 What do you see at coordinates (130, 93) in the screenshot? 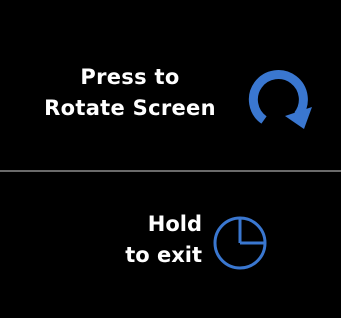
I see `rotate-screen-label: Press to Rotate Screen` at bounding box center [130, 93].